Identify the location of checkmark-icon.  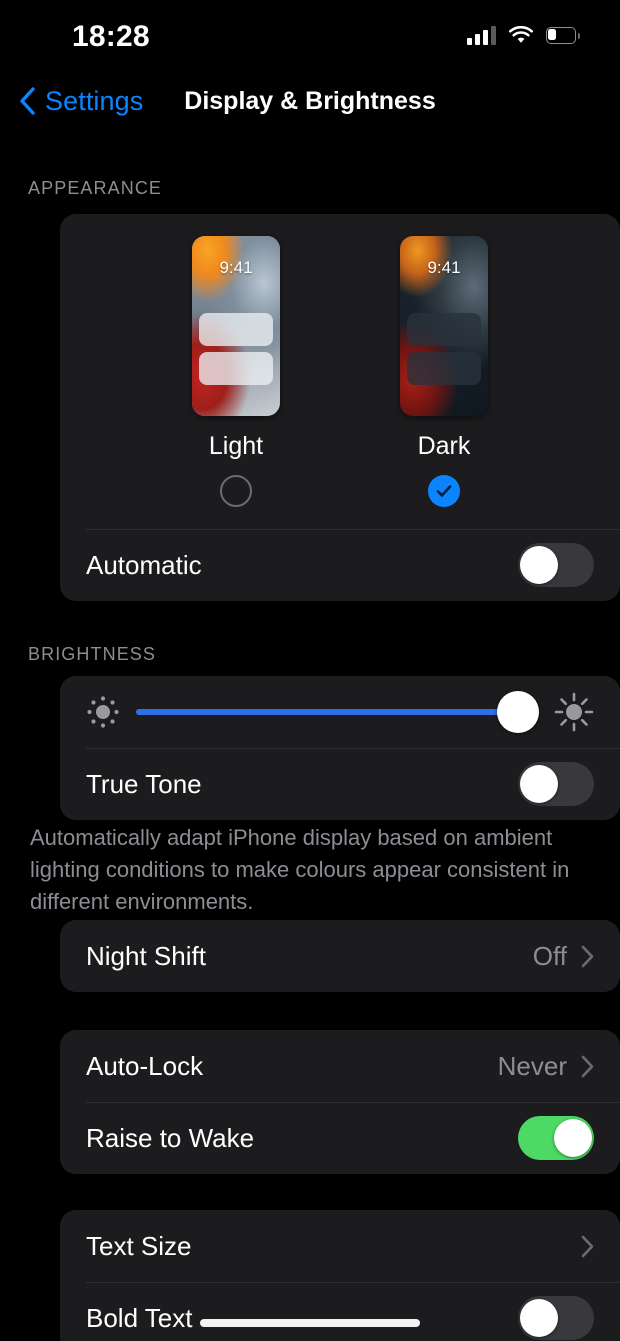
(444, 491).